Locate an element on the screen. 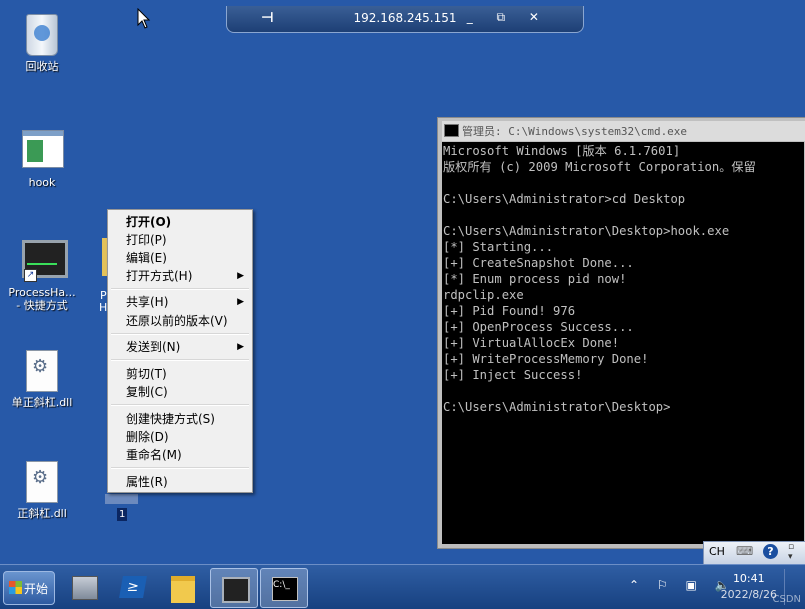  desktop-icon-dll-2: 正斜杠.dll is located at coordinates (42, 490).